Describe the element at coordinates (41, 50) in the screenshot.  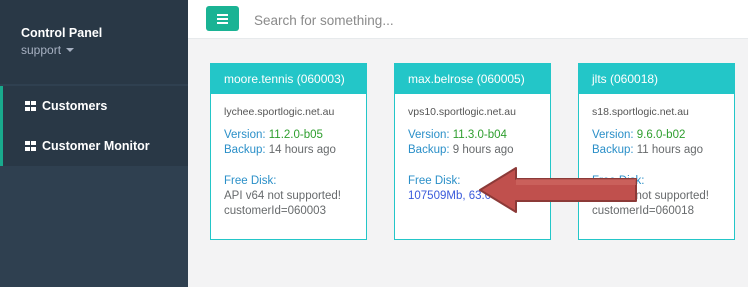
I see `user-name: support` at that location.